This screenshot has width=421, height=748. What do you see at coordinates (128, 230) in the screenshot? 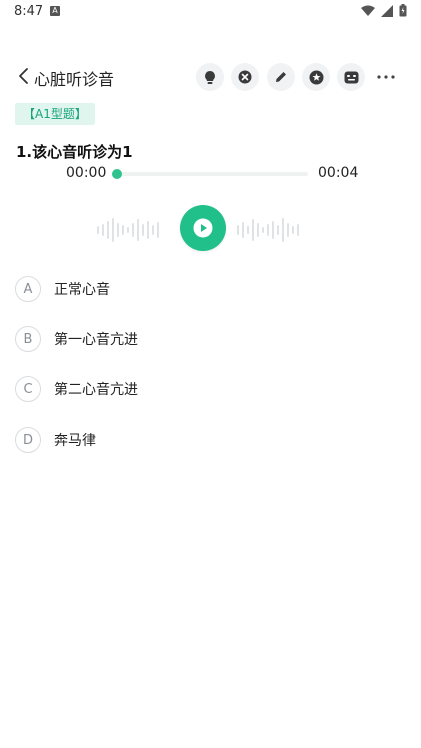
I see `waveform-left-icon` at bounding box center [128, 230].